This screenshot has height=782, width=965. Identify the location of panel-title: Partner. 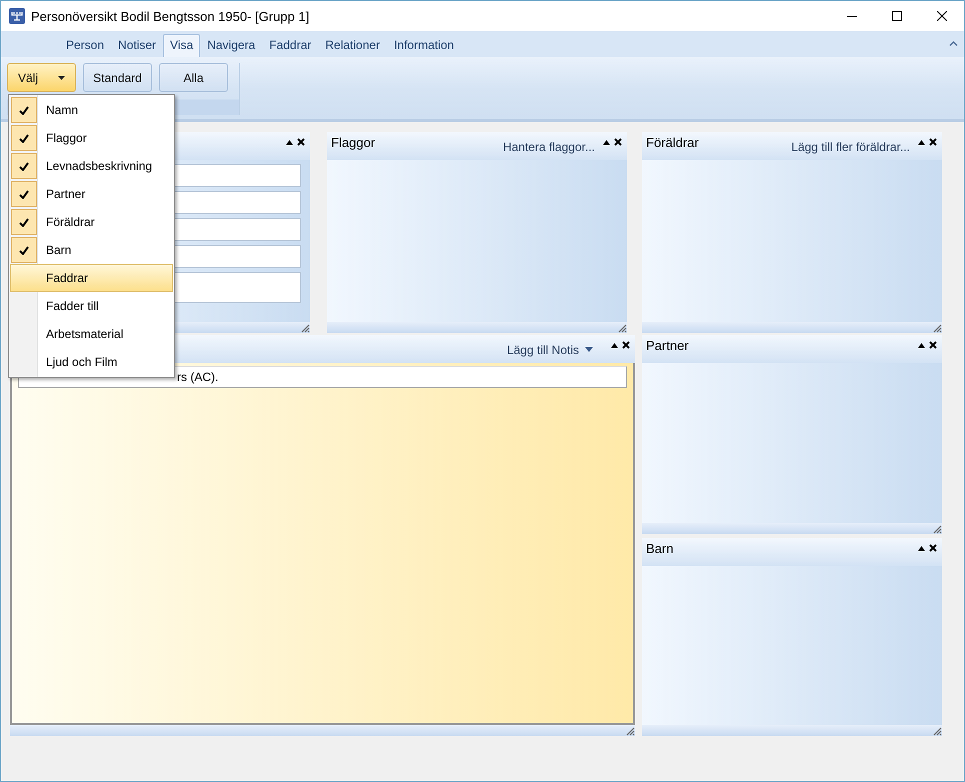
(667, 345).